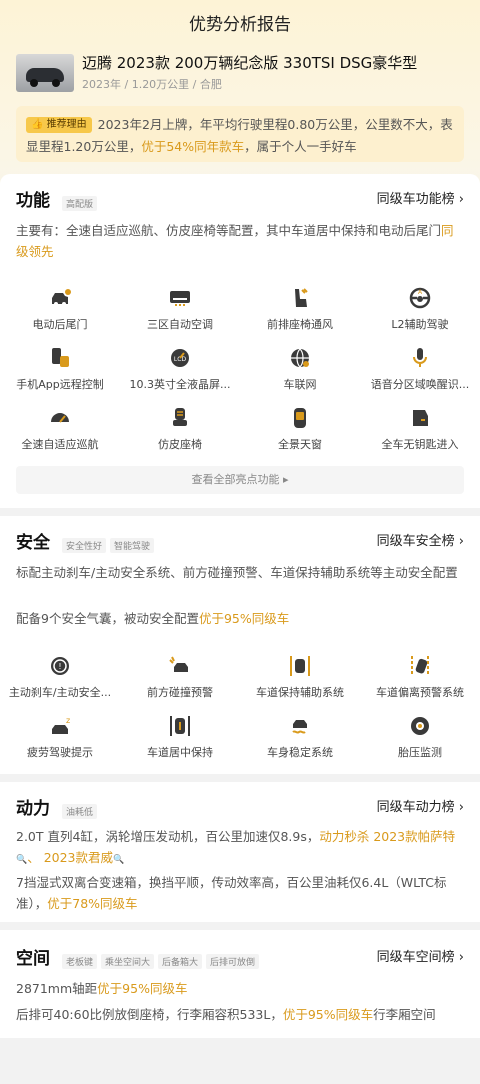 Image resolution: width=480 pixels, height=1084 pixels. I want to click on air-conditioner-icon, so click(180, 298).